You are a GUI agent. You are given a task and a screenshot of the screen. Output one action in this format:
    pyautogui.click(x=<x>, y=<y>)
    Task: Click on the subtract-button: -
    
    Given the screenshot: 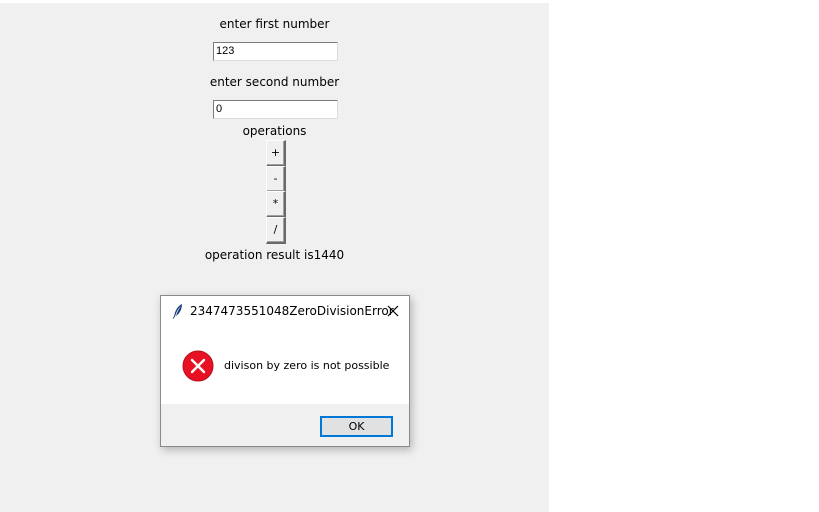 What is the action you would take?
    pyautogui.click(x=276, y=179)
    